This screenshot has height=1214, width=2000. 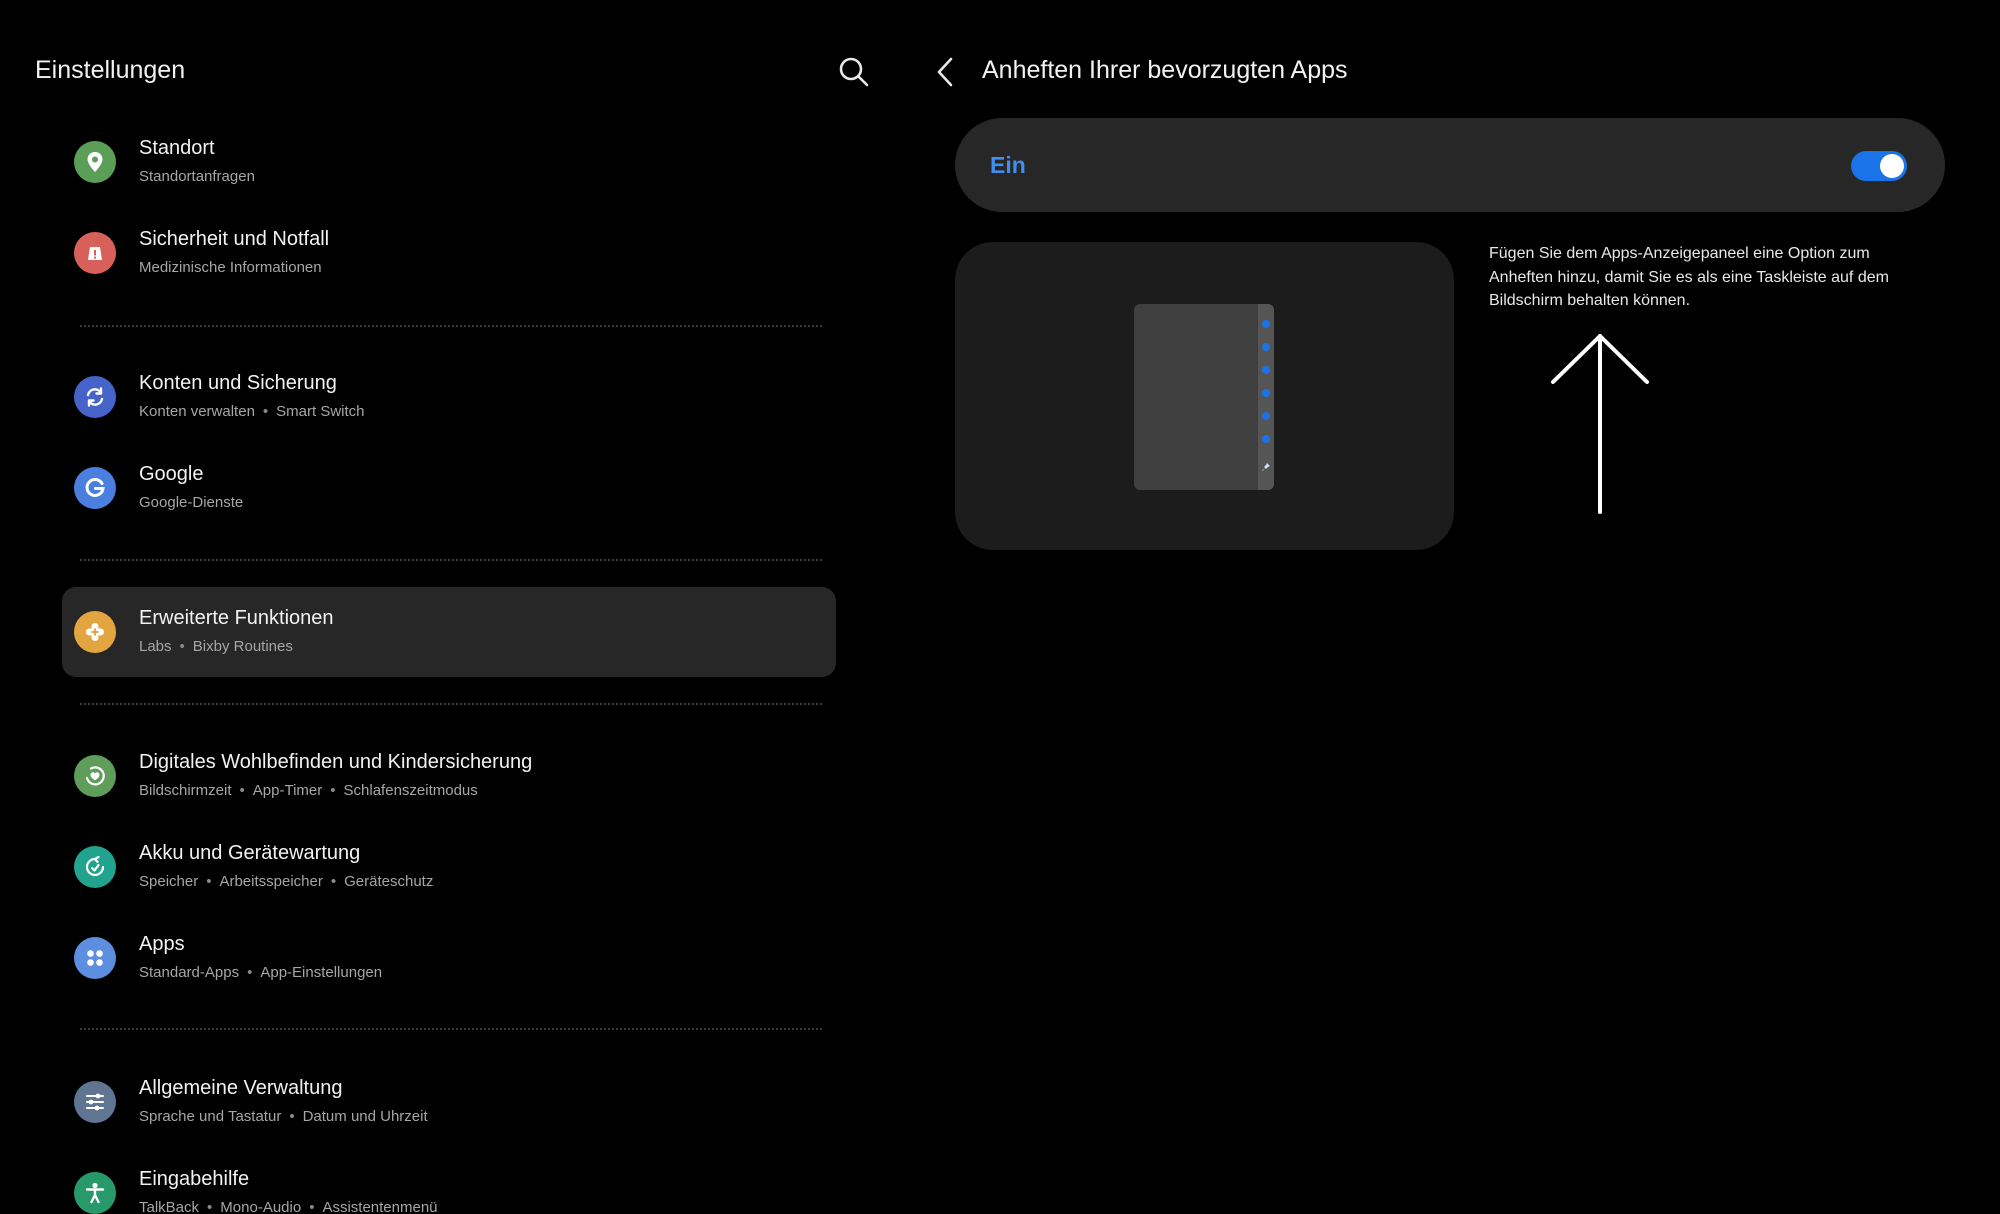 I want to click on subtitle-part: Medizinische Informationen, so click(x=230, y=267).